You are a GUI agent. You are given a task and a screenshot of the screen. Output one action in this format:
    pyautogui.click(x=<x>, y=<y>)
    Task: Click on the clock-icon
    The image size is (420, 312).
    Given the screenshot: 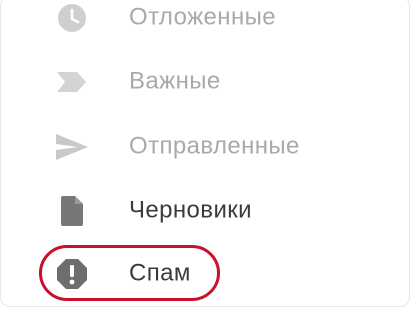 What is the action you would take?
    pyautogui.click(x=72, y=18)
    